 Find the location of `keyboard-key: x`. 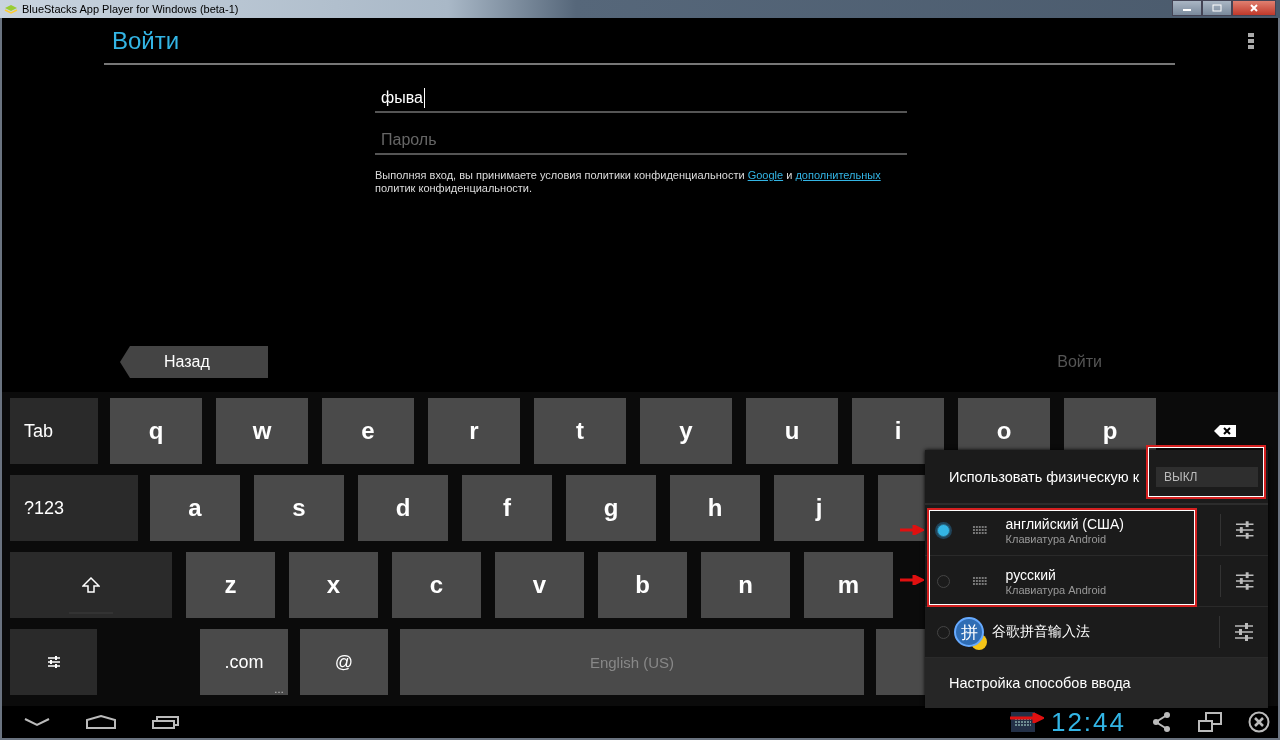

keyboard-key: x is located at coordinates (333, 585).